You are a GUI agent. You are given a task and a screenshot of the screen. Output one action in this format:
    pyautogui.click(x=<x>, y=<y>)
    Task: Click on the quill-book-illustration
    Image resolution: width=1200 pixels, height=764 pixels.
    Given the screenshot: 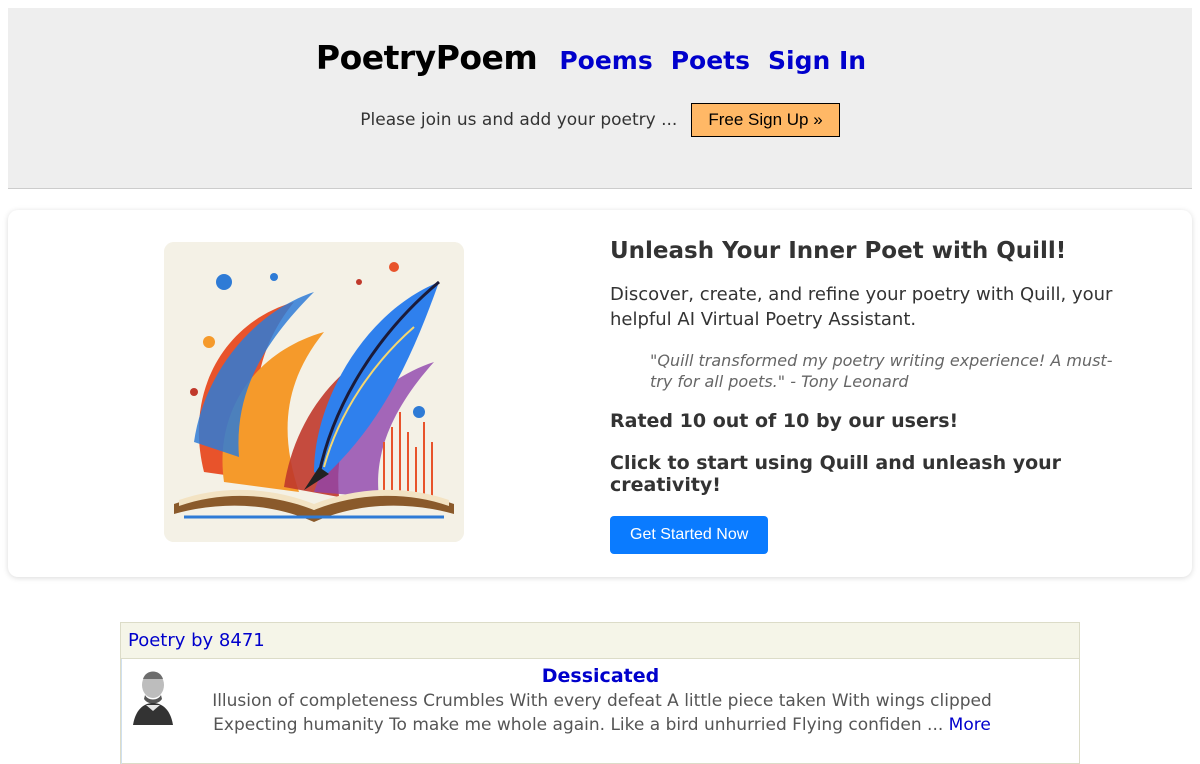 What is the action you would take?
    pyautogui.click(x=314, y=392)
    